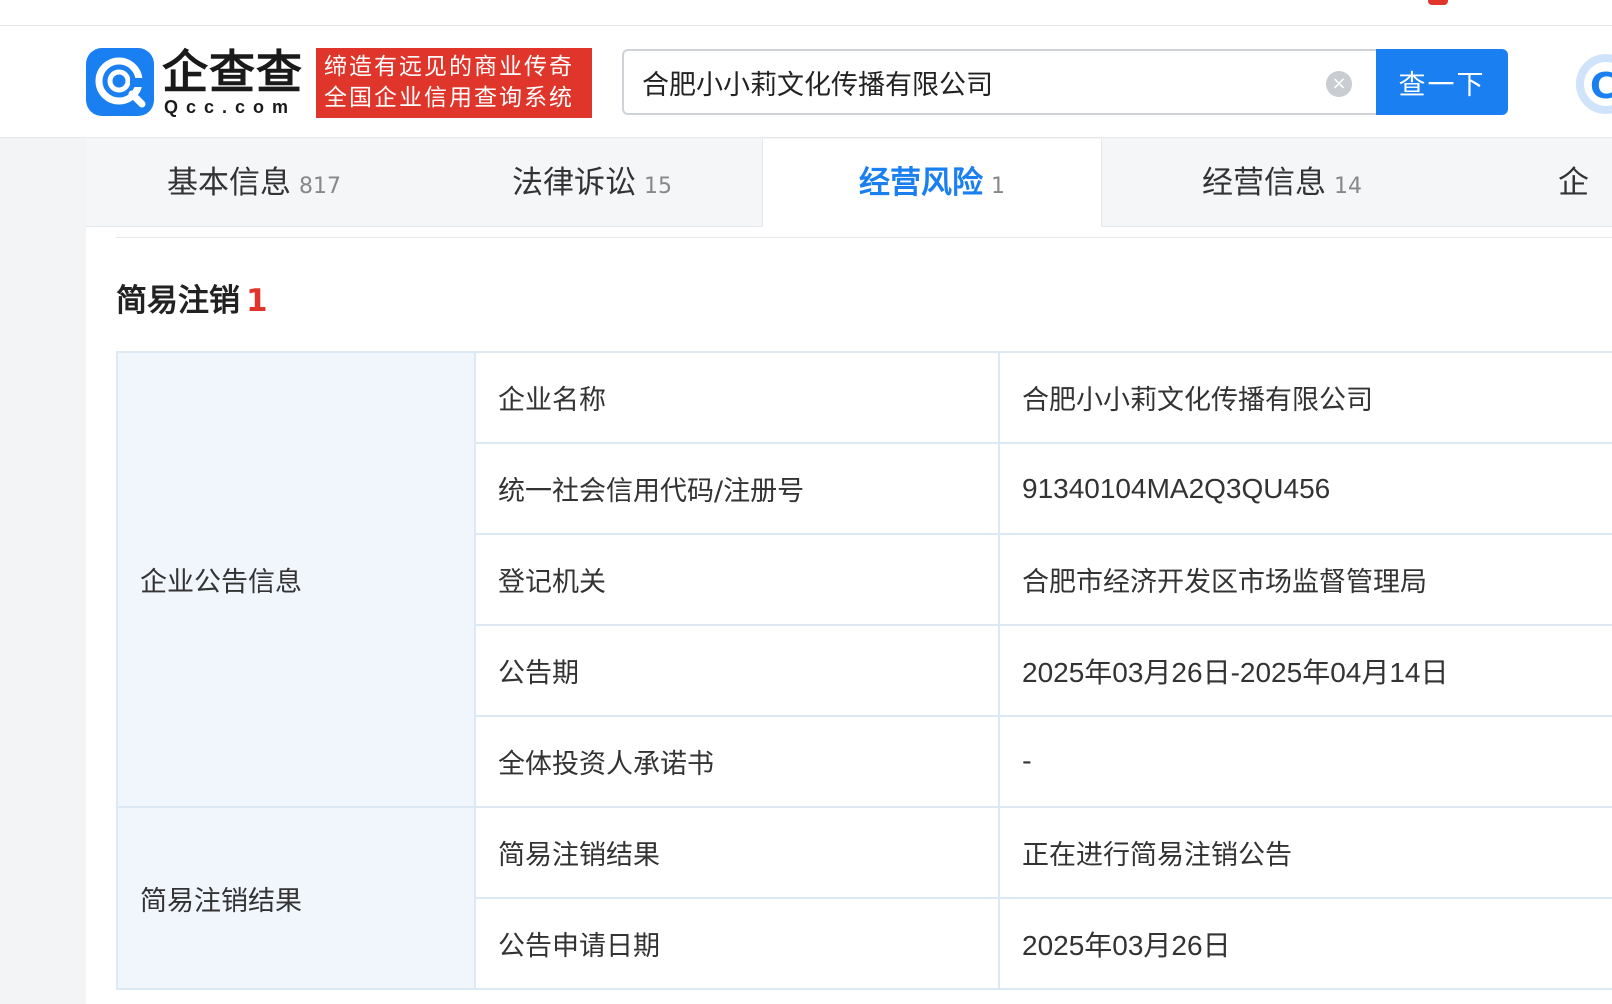  I want to click on tab-operational-info: 经营信息 14, so click(1282, 183).